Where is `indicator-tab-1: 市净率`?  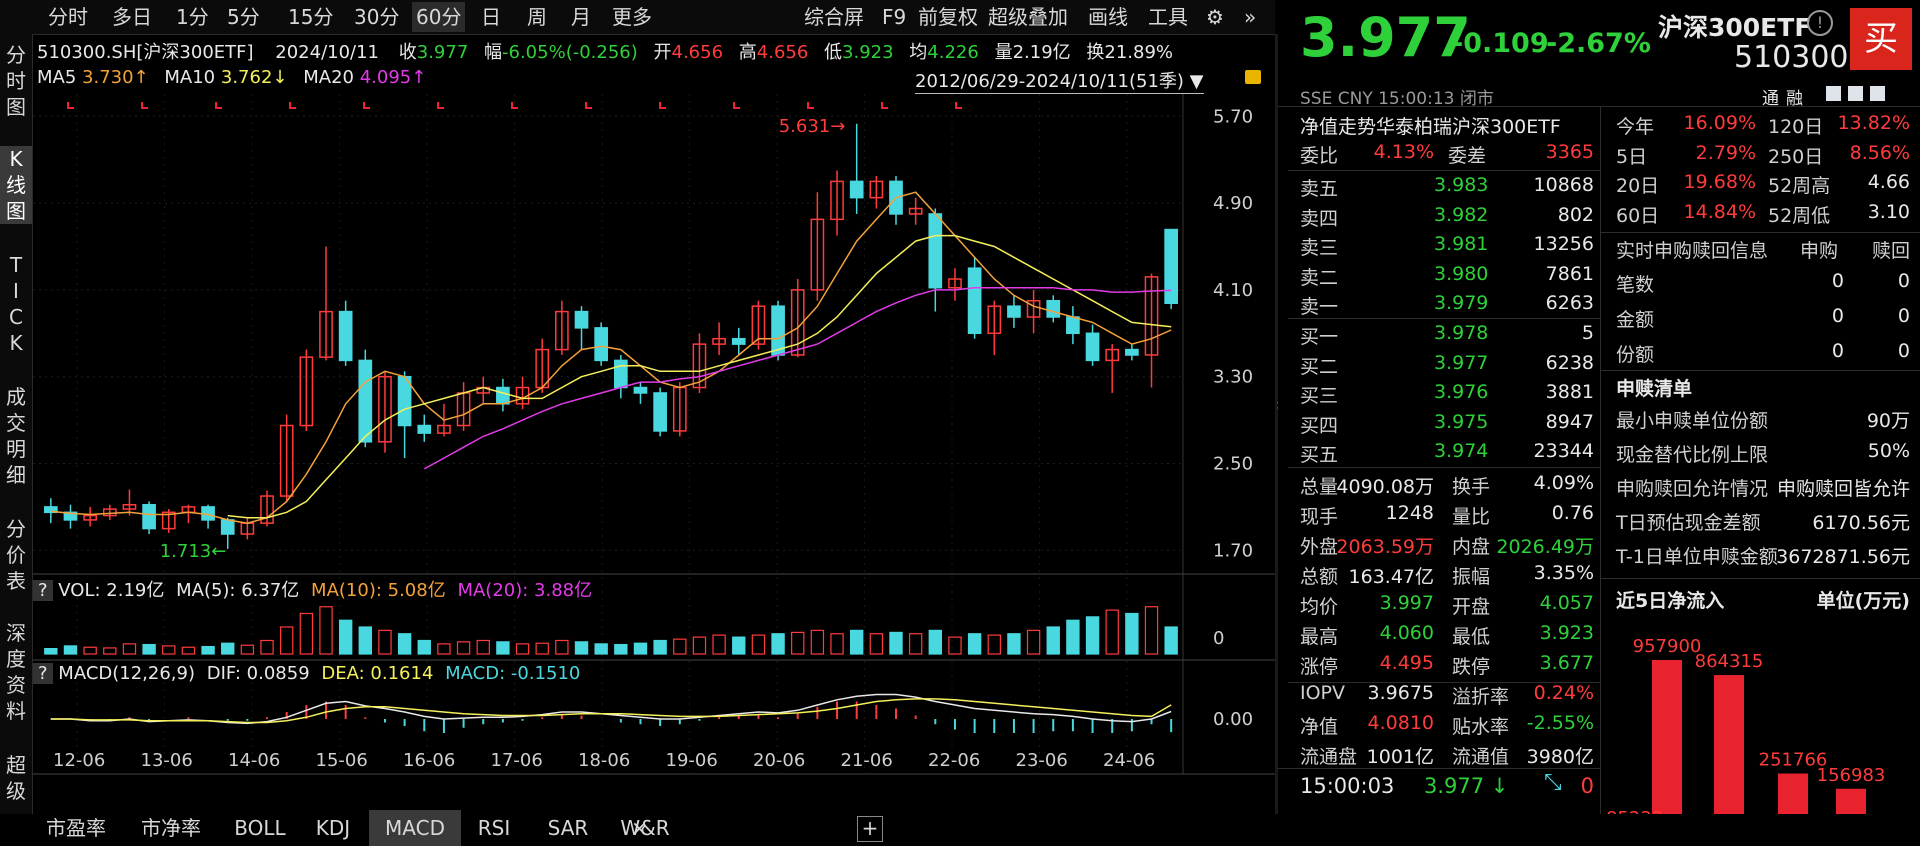 indicator-tab-1: 市净率 is located at coordinates (171, 828).